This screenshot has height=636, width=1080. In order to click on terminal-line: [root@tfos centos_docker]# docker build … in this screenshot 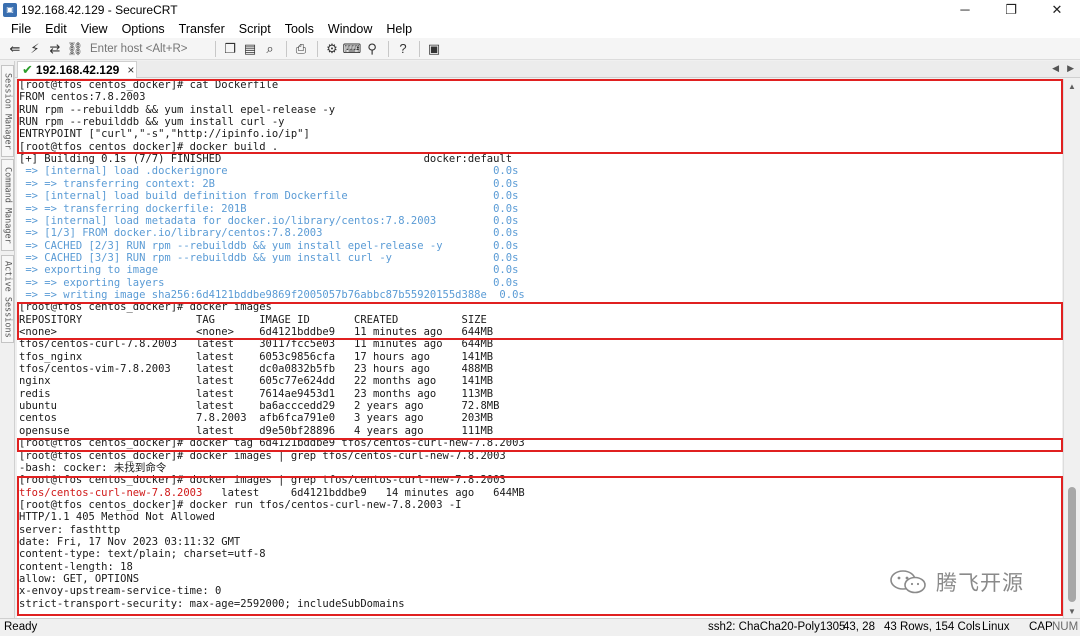, I will do `click(149, 146)`.